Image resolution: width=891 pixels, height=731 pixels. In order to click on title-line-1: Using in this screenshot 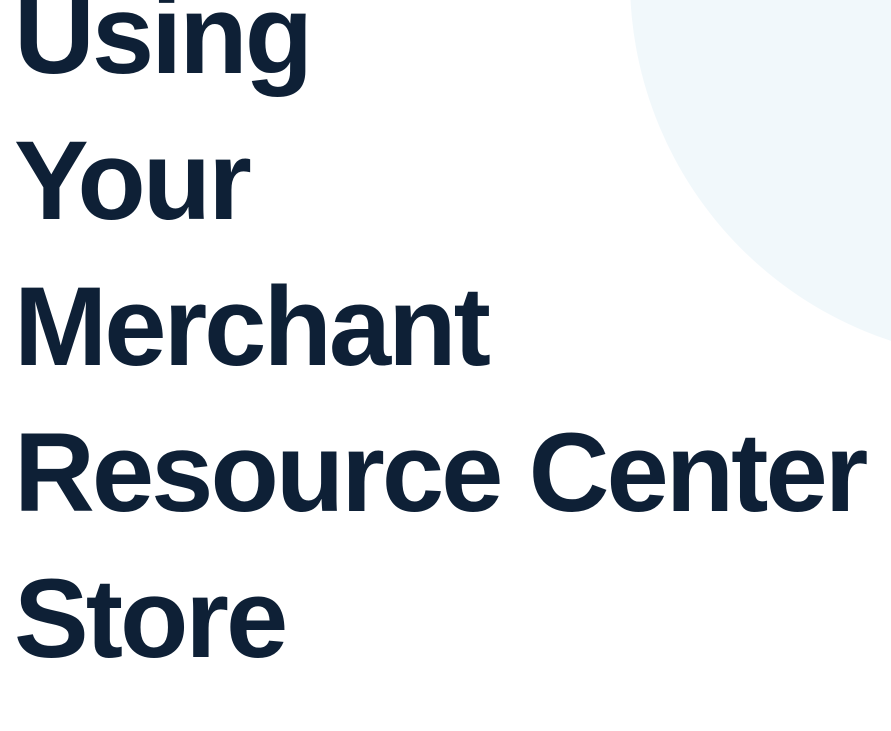, I will do `click(163, 48)`.